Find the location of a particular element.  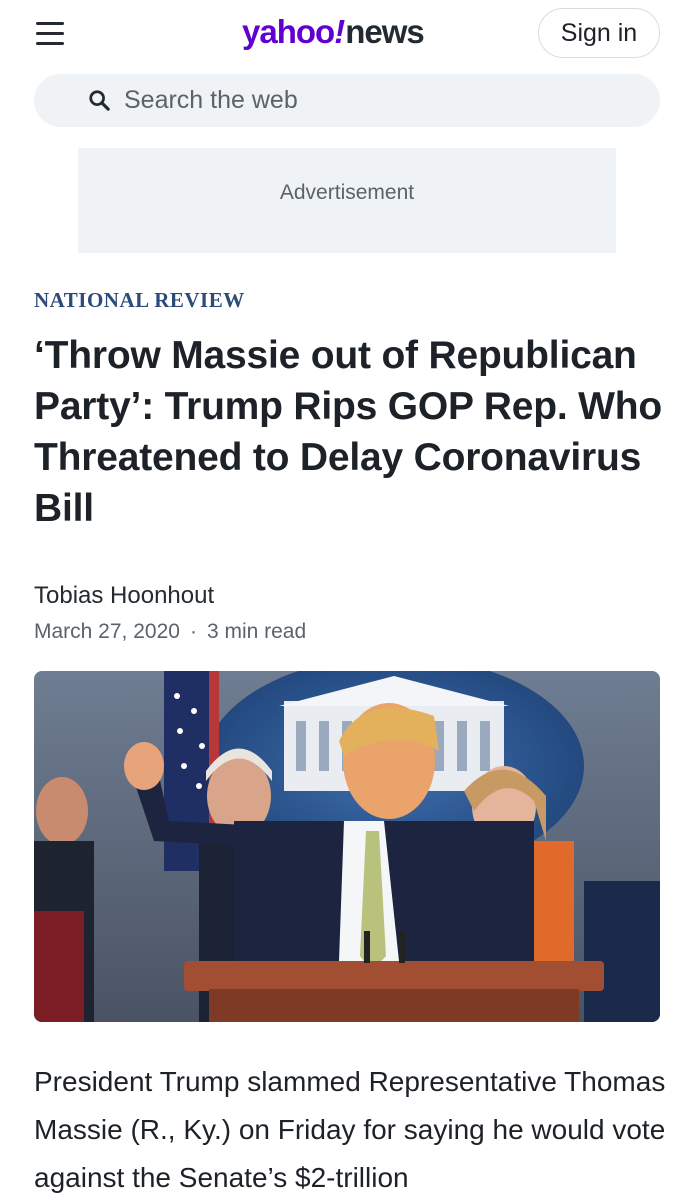

brand-main: yahoo is located at coordinates (288, 31).